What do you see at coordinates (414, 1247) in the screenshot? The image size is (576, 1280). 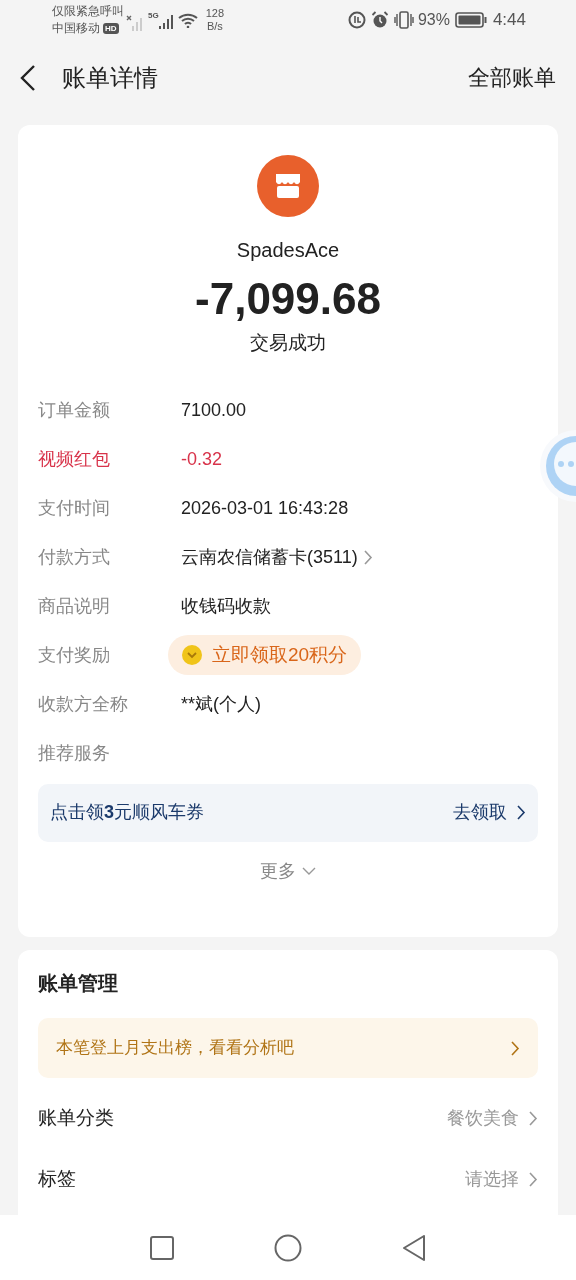 I see `back-nav-icon` at bounding box center [414, 1247].